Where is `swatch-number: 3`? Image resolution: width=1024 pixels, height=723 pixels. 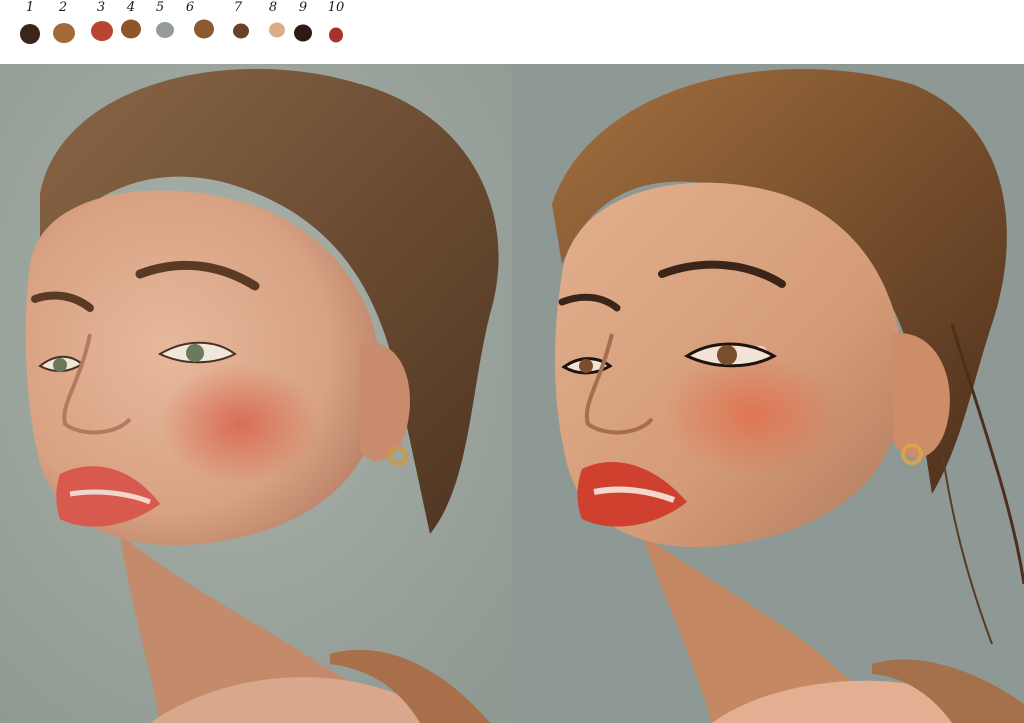
swatch-number: 3 is located at coordinates (101, 7).